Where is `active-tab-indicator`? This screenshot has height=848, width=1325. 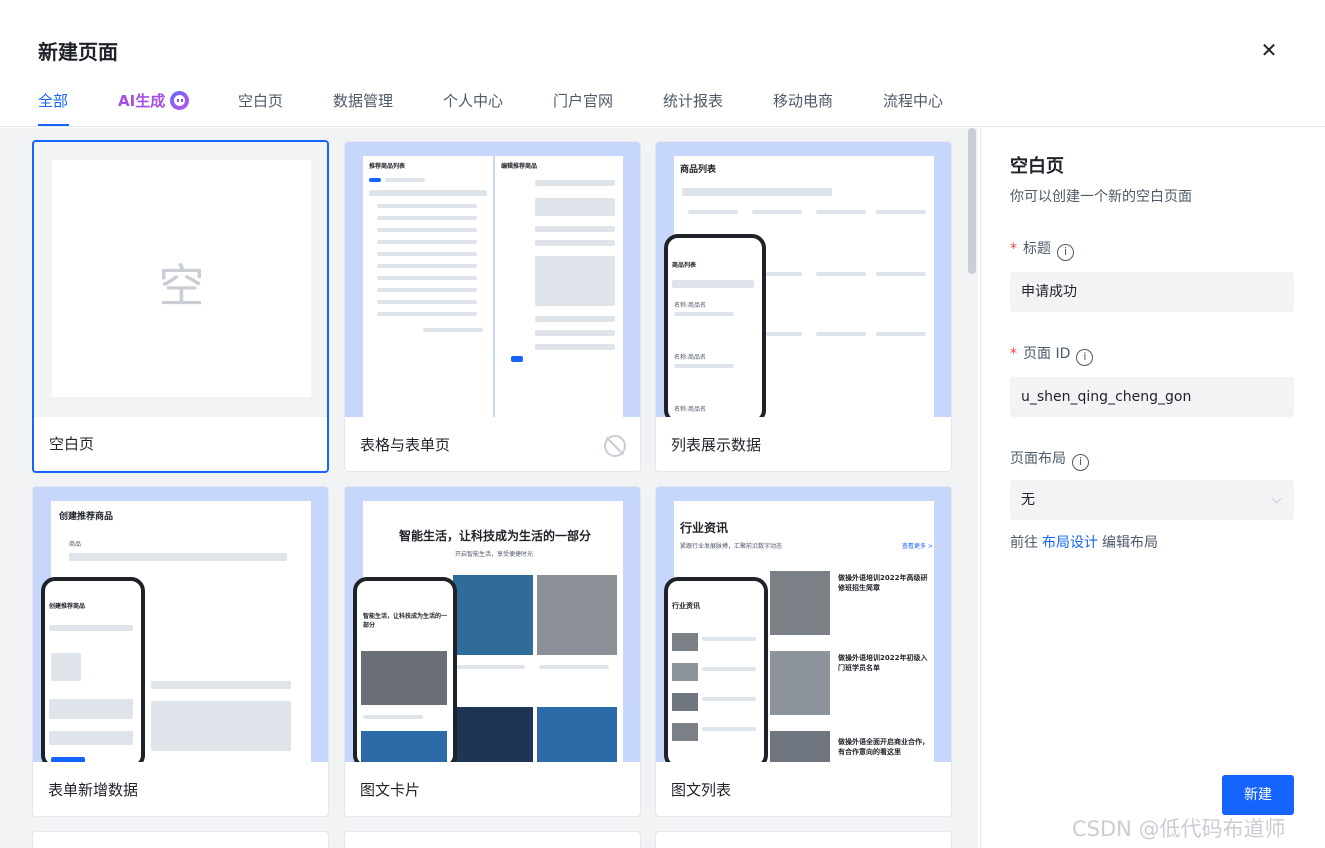 active-tab-indicator is located at coordinates (53, 125).